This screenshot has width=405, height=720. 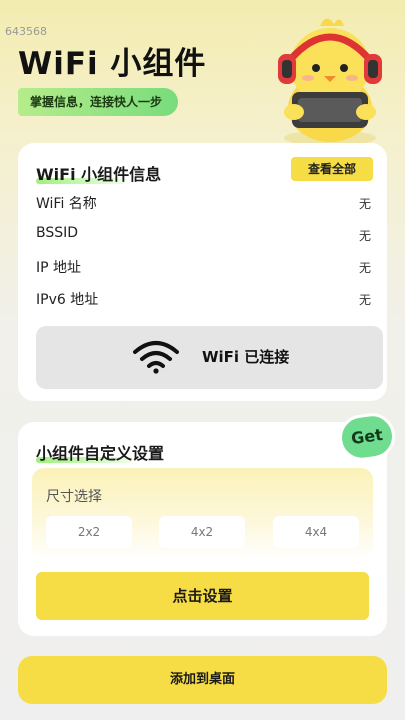 I want to click on info-card-title: WiFi 小组件信息, so click(x=99, y=174).